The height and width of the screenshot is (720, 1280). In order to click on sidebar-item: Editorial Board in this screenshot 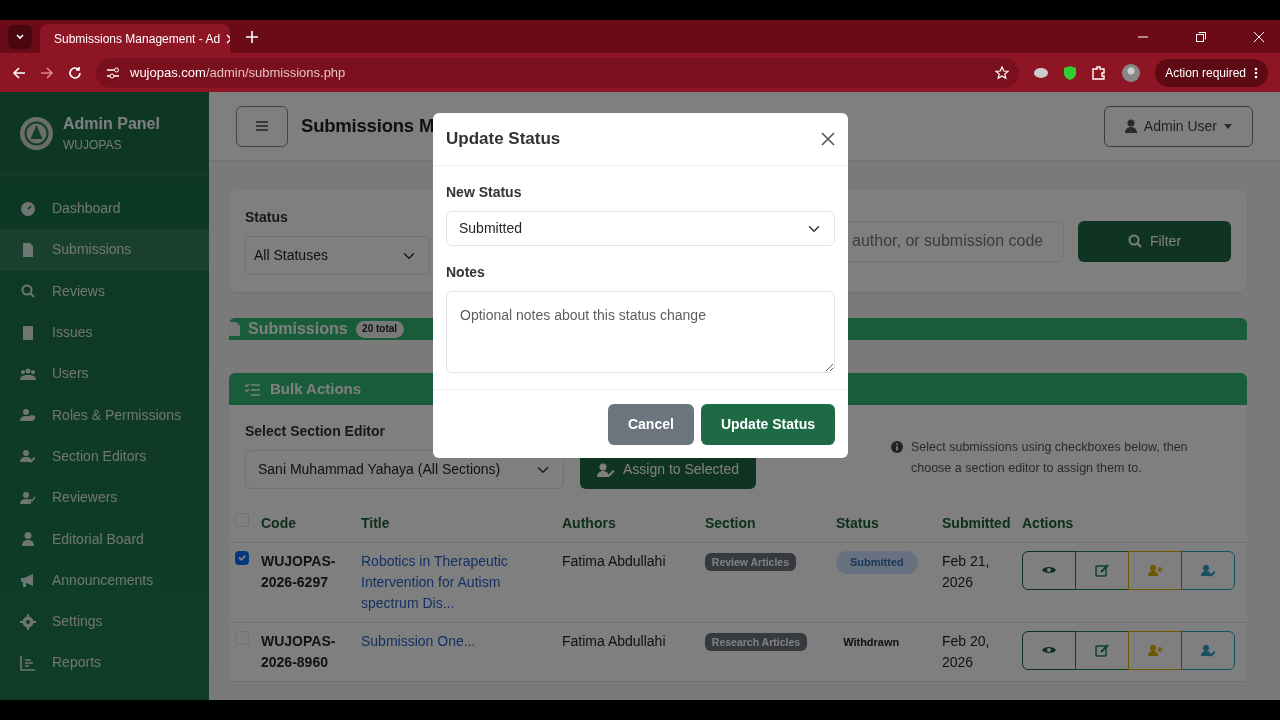, I will do `click(104, 539)`.